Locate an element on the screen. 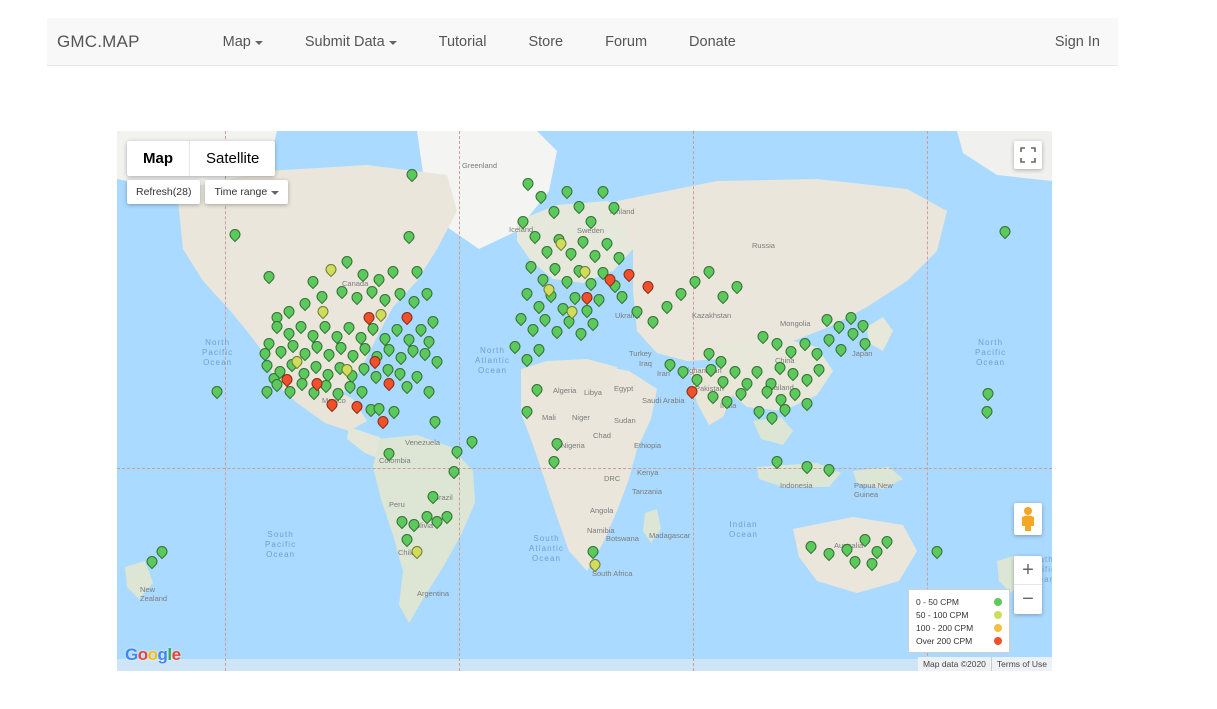 This screenshot has height=709, width=1217. time-range-label: Time range is located at coordinates (241, 192).